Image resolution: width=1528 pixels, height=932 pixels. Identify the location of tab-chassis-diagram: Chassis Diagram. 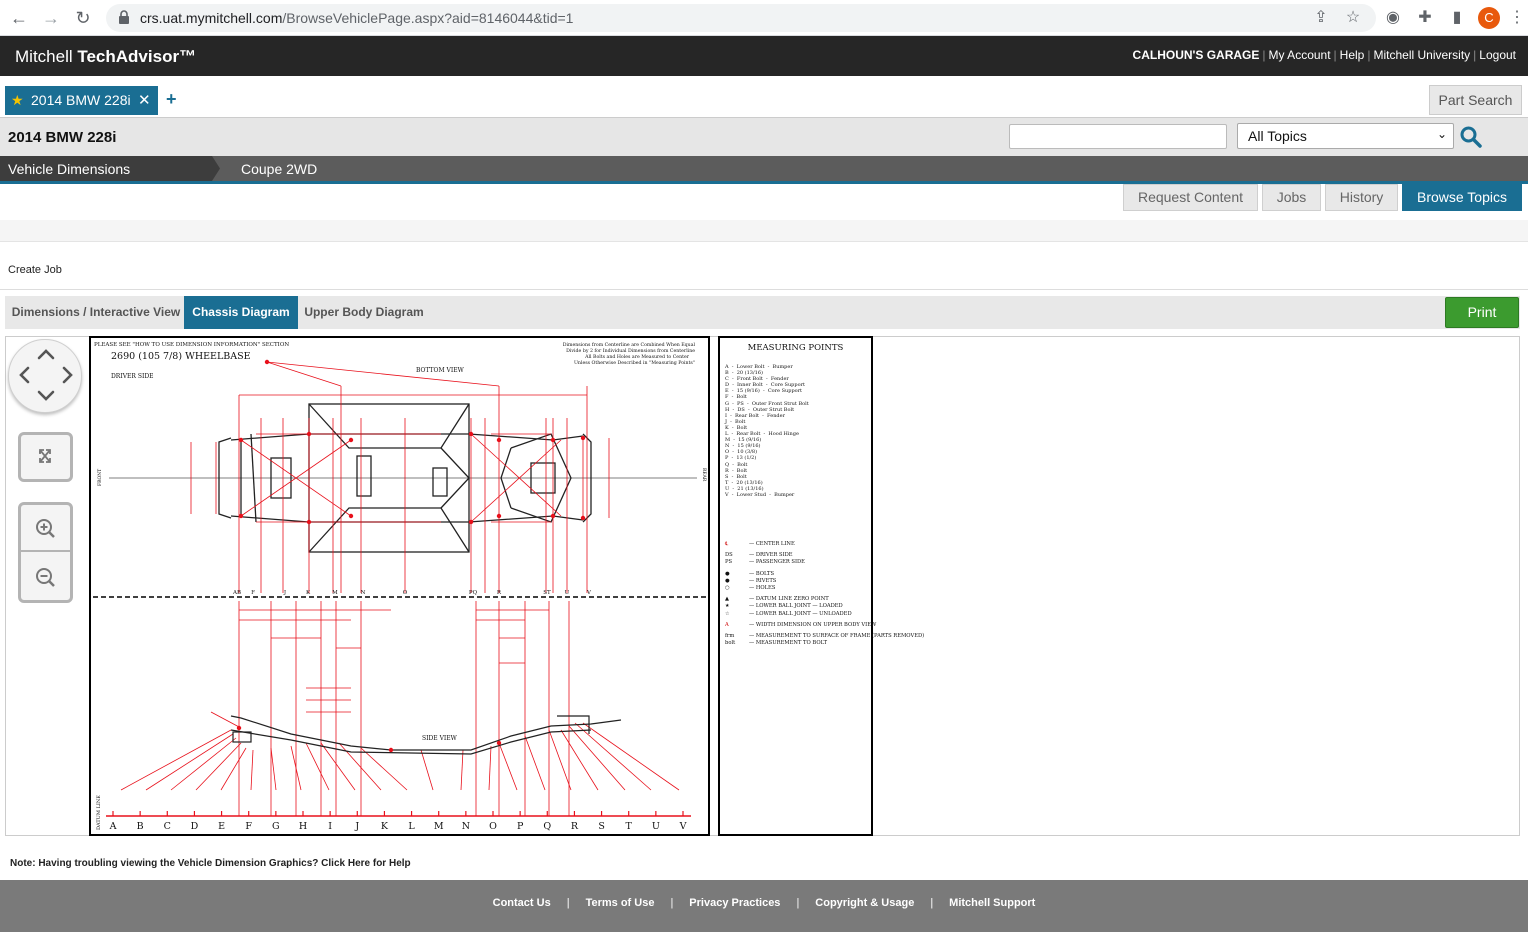
(241, 312).